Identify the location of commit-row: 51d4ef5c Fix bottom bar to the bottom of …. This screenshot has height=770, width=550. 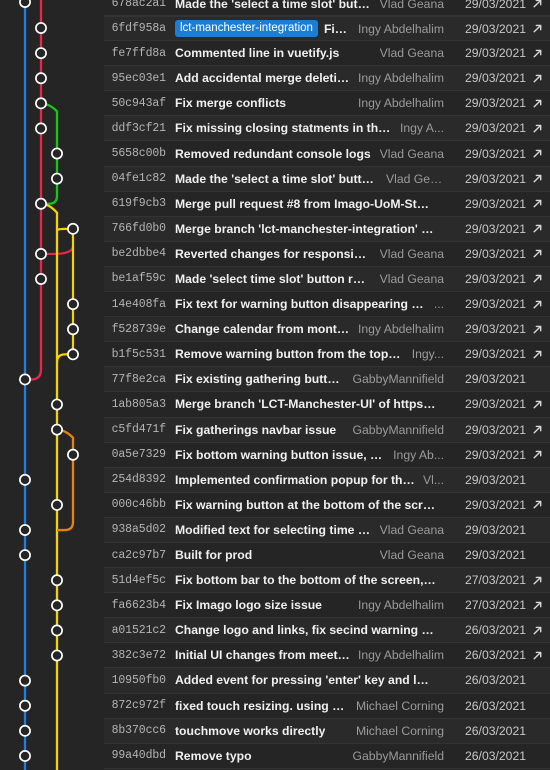
(275, 581).